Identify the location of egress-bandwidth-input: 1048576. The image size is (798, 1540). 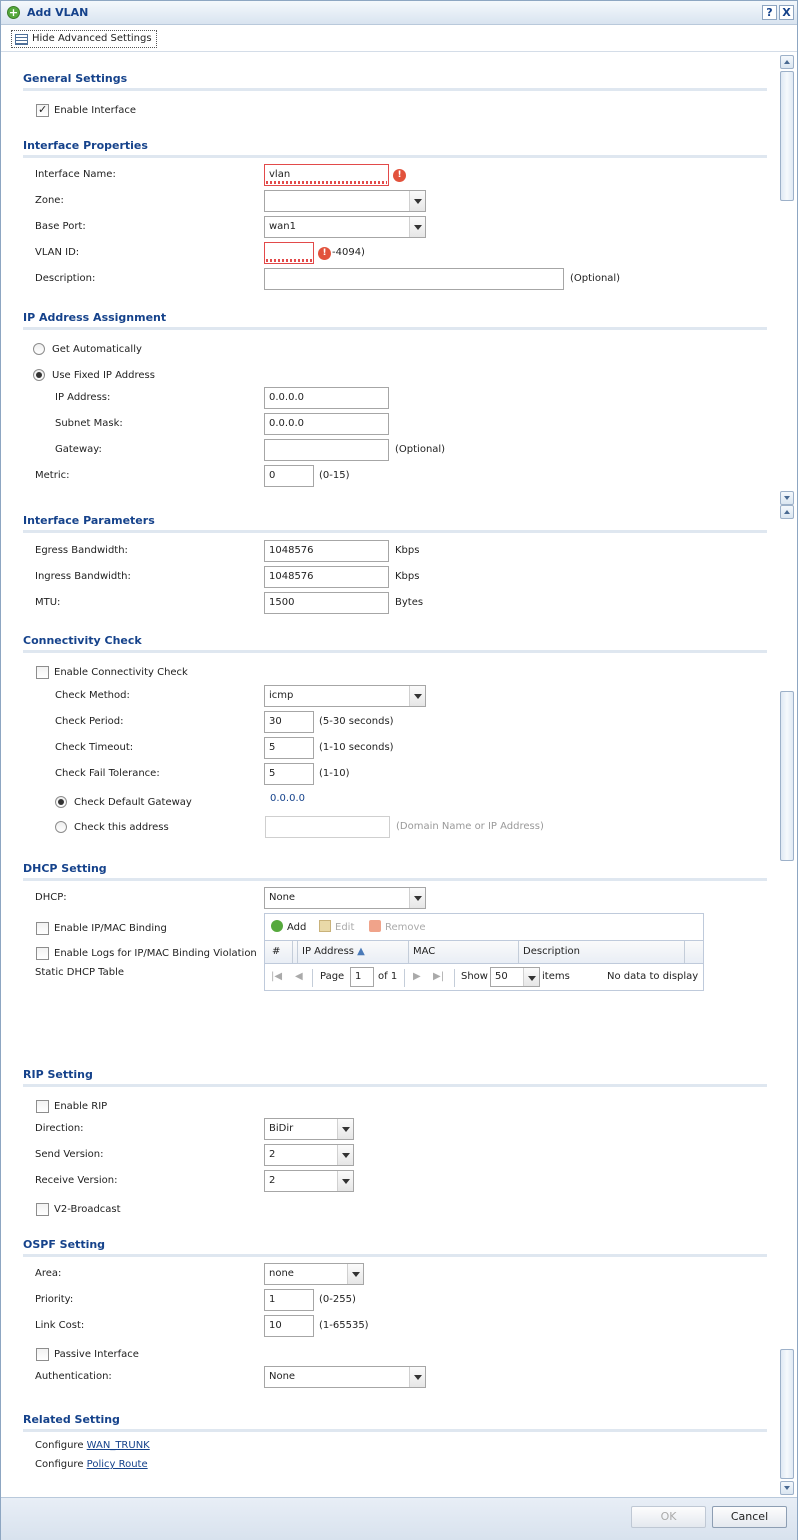
(326, 551).